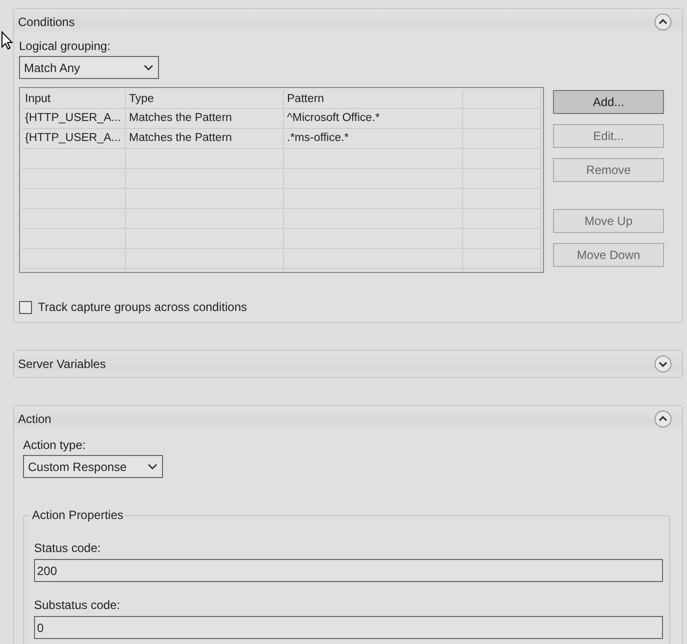 This screenshot has width=687, height=644. Describe the element at coordinates (7, 40) in the screenshot. I see `mouse-pointer-icon` at that location.